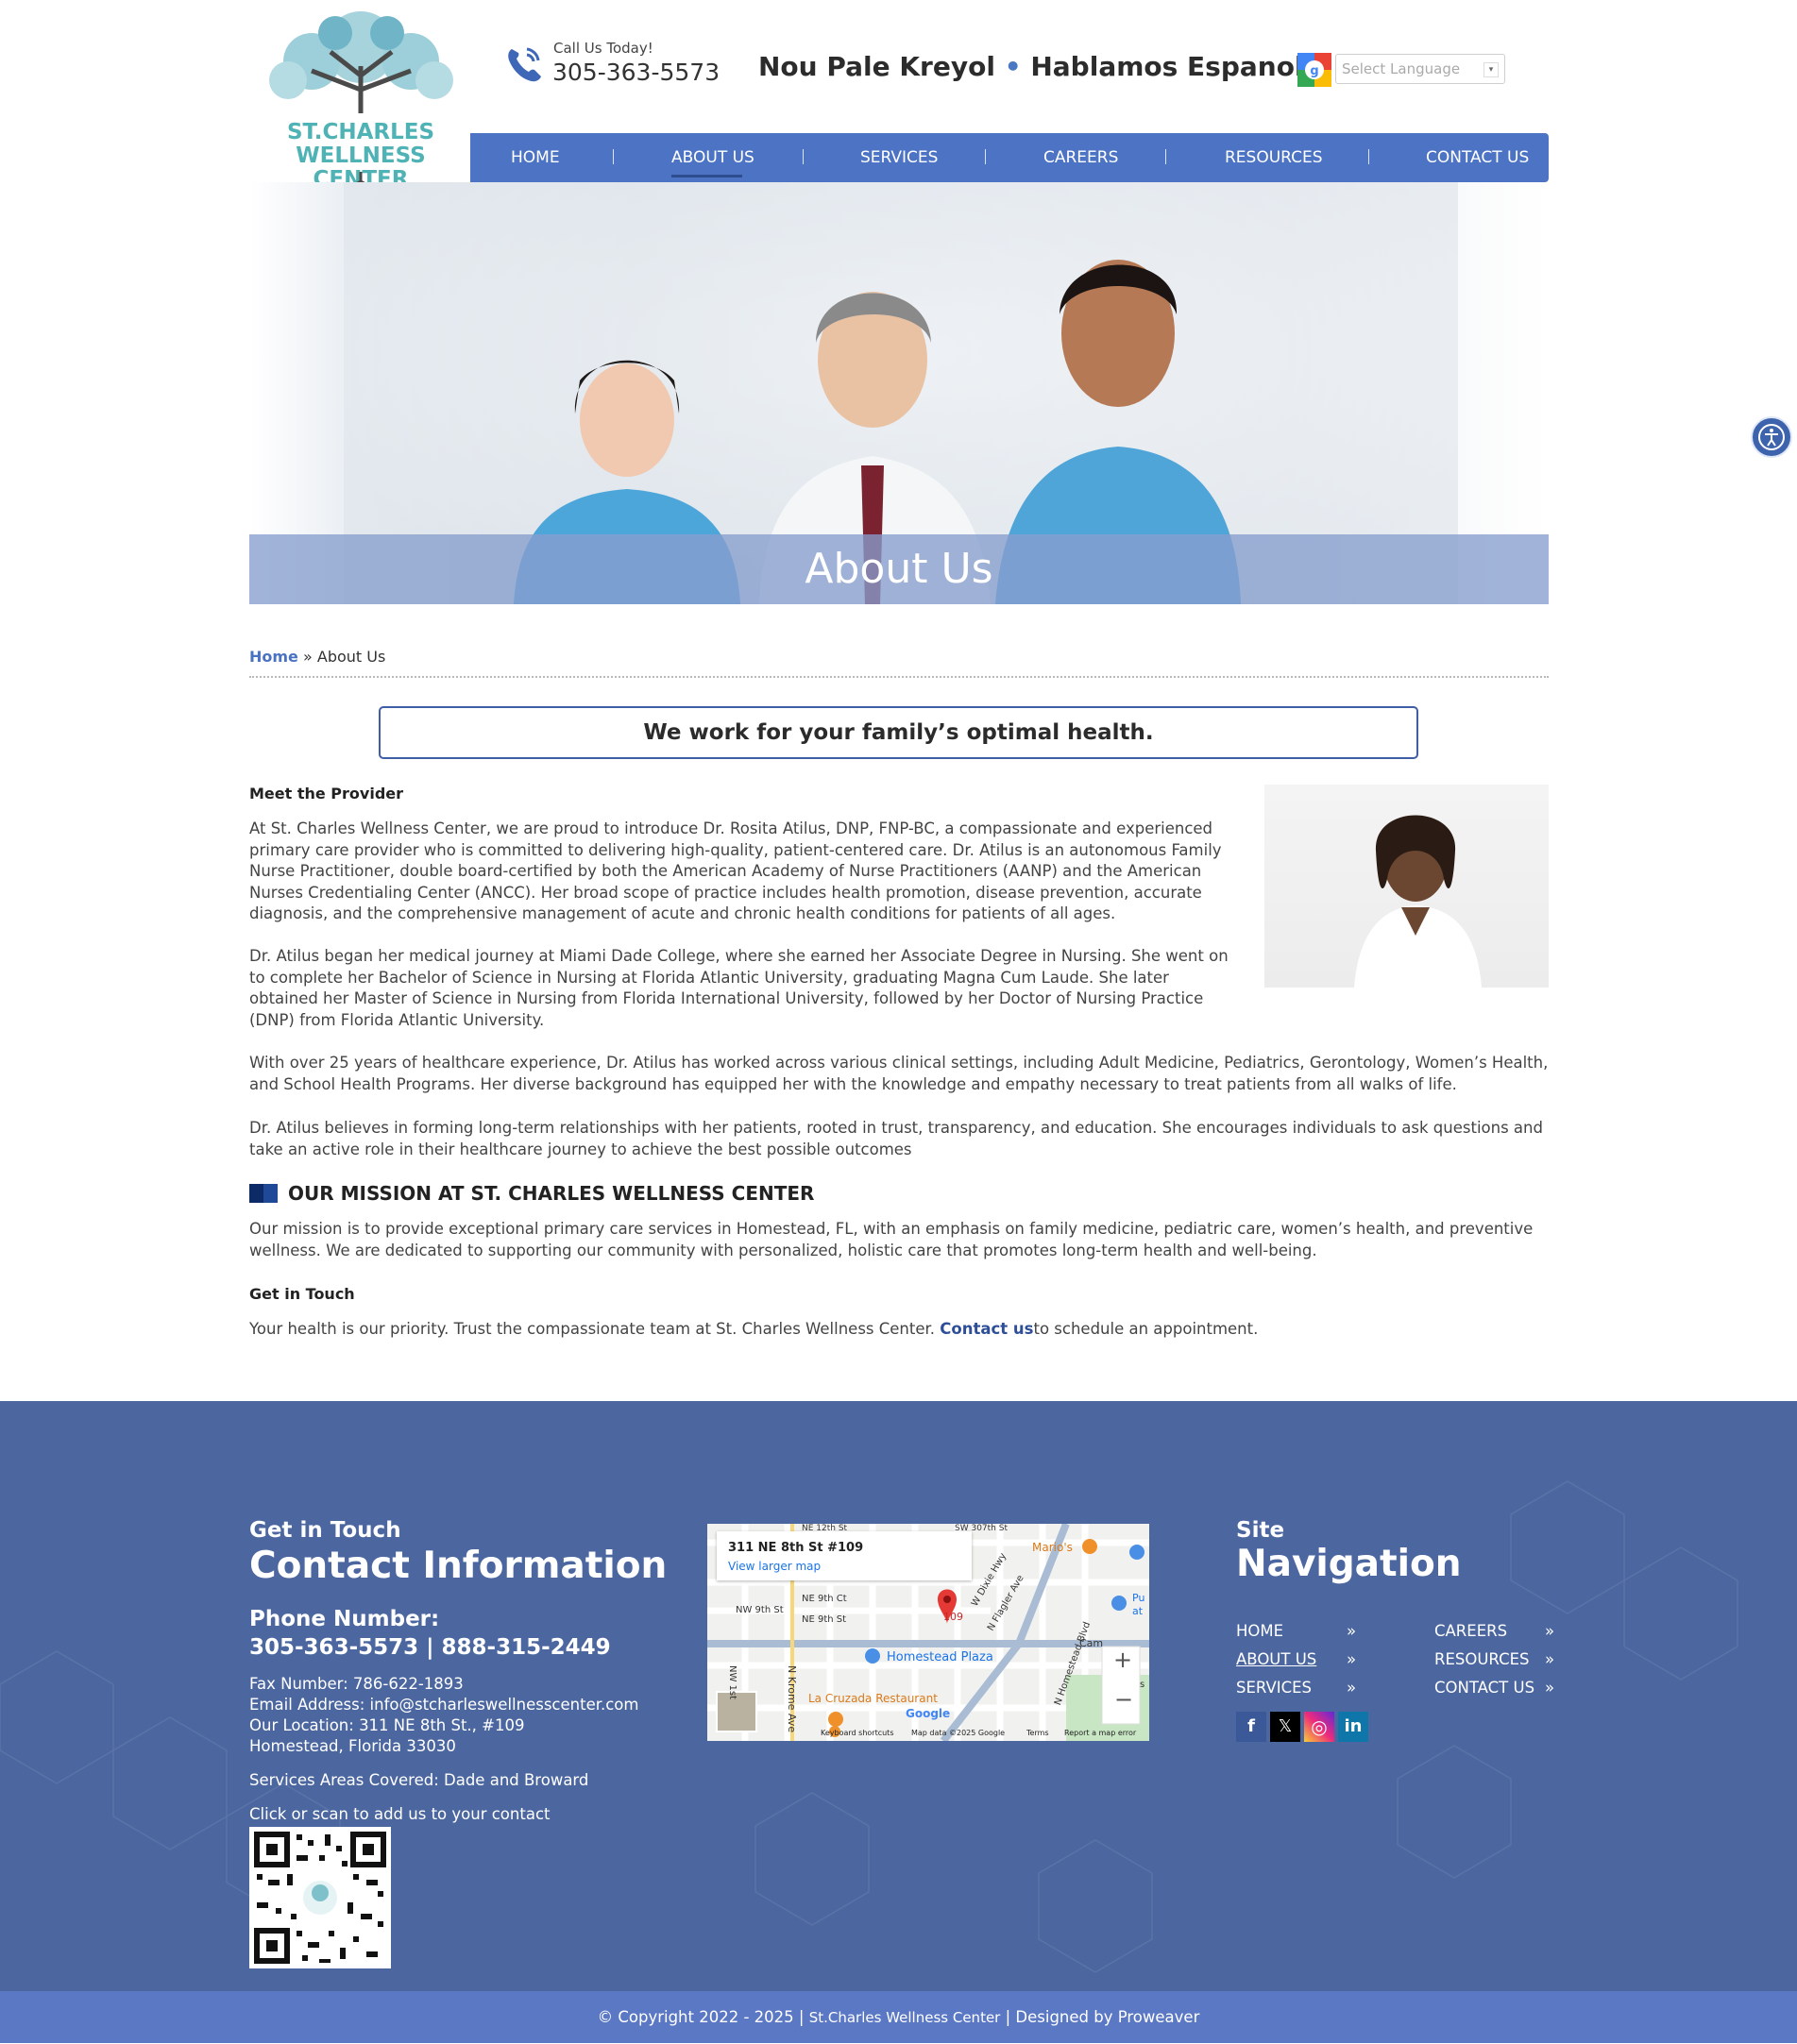  Describe the element at coordinates (459, 1566) in the screenshot. I see `footer-contact-title: Contact Information` at that location.